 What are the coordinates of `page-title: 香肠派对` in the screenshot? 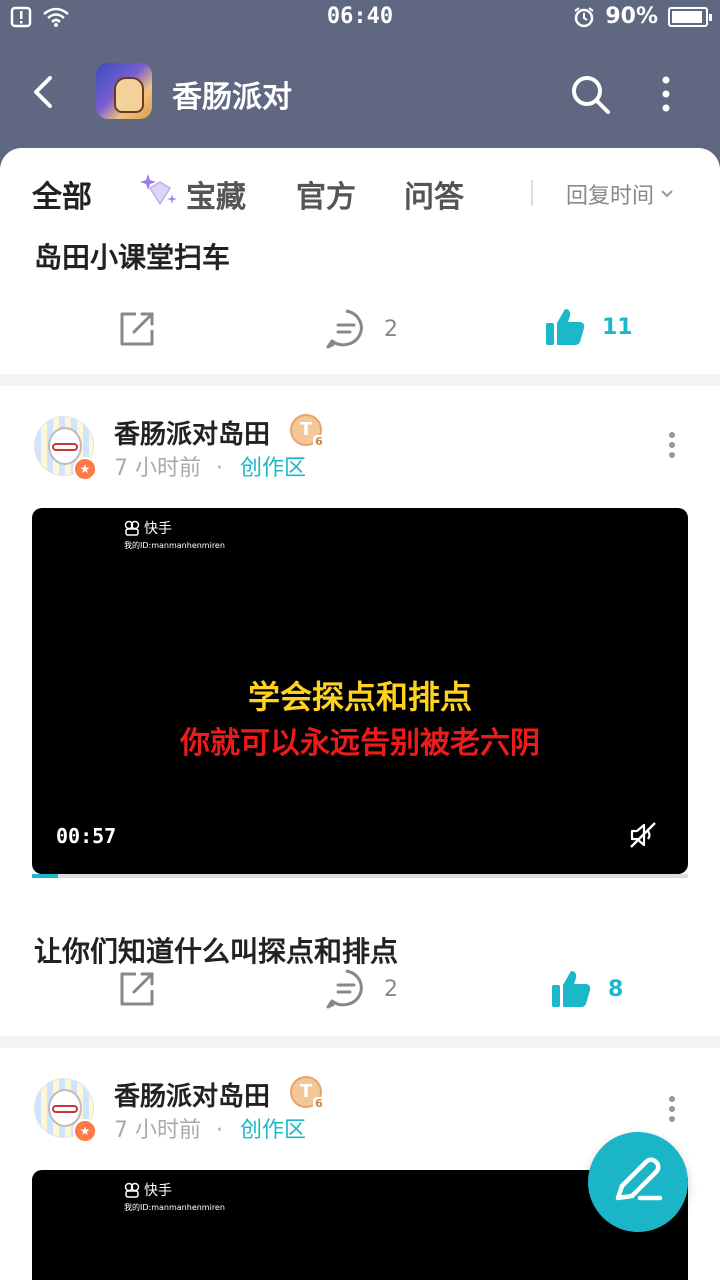 It's located at (232, 97).